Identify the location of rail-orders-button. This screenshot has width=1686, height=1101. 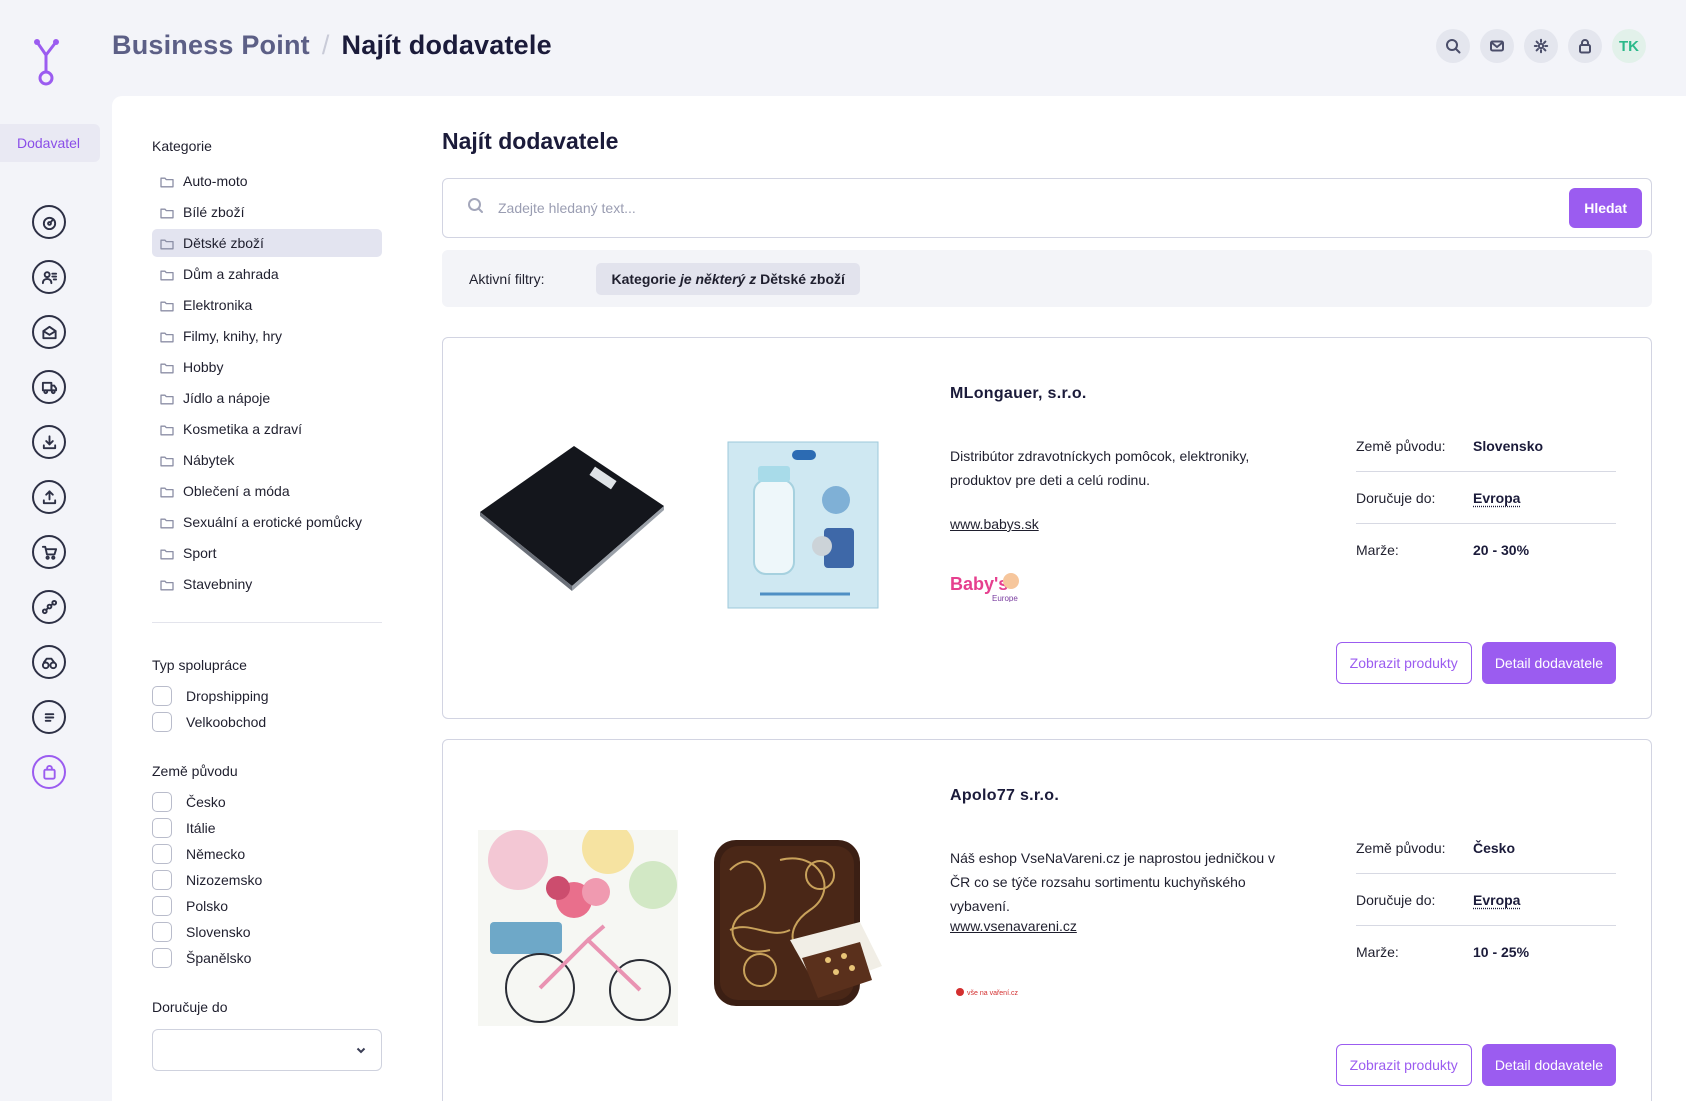
(49, 552).